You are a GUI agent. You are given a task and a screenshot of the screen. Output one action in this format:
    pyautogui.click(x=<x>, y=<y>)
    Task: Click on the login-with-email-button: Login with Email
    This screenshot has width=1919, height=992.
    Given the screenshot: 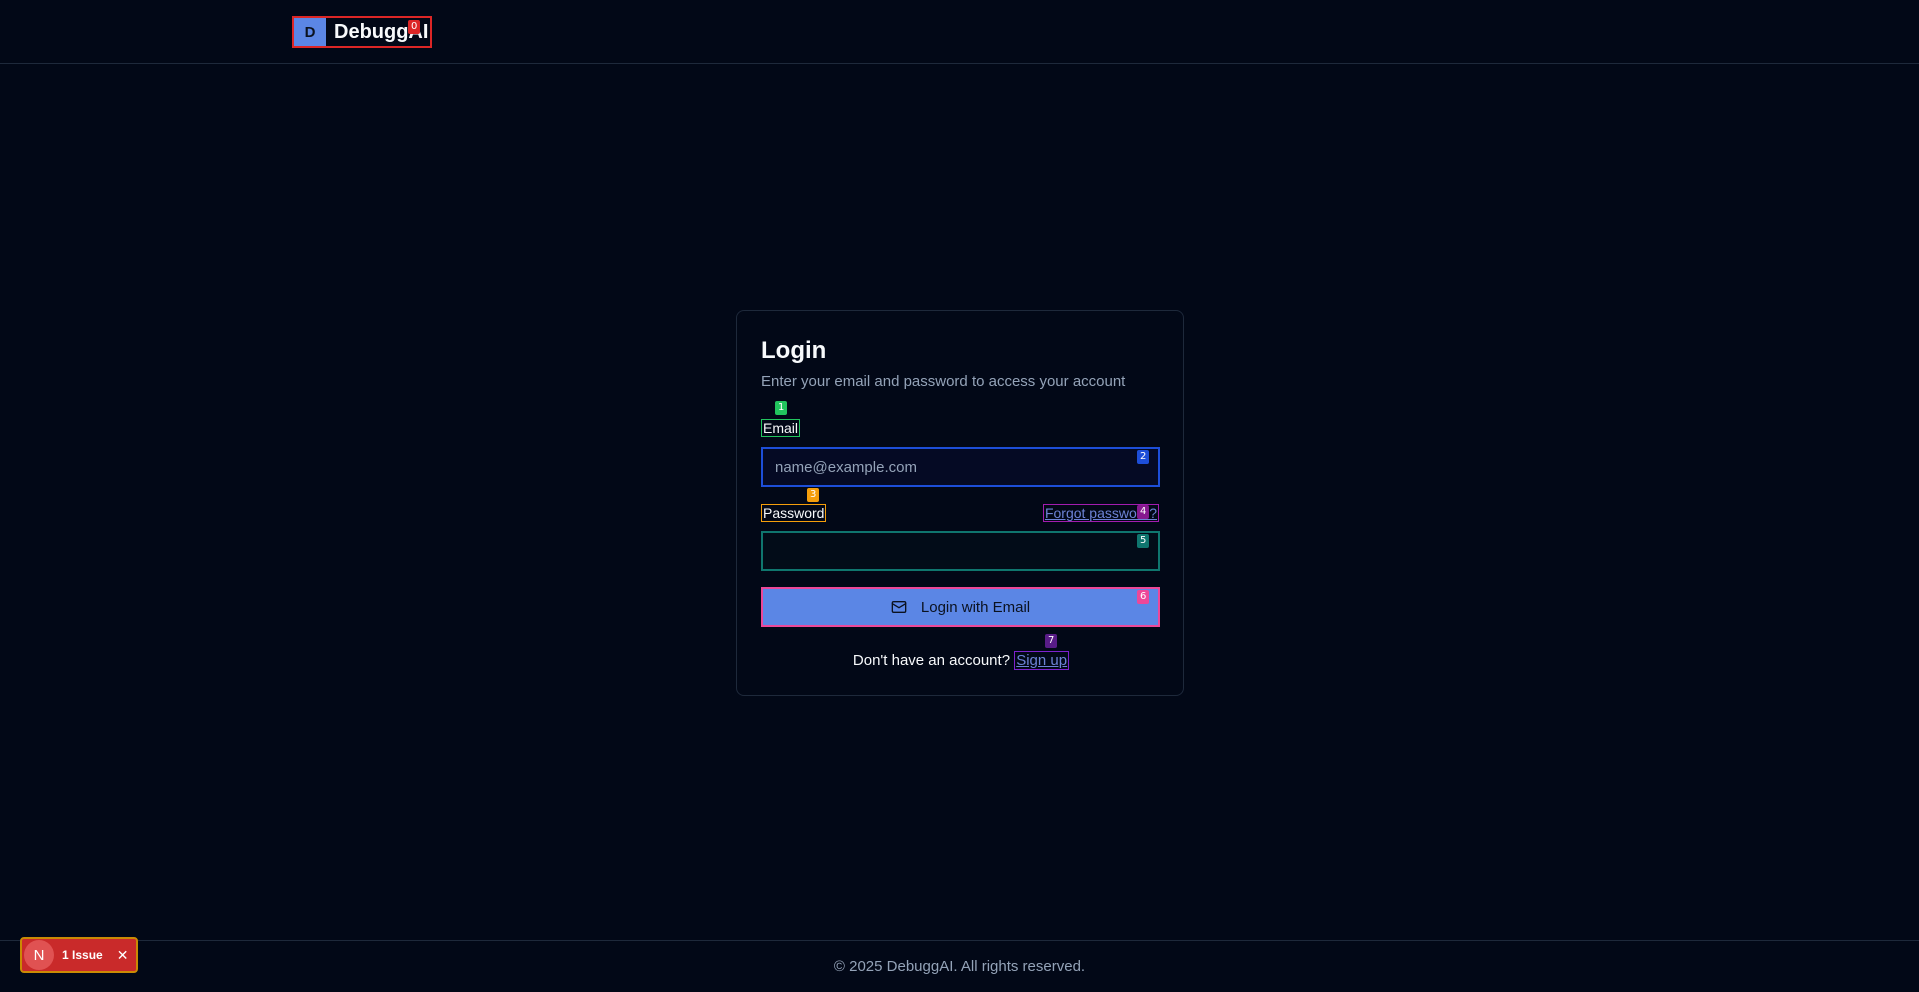 What is the action you would take?
    pyautogui.click(x=960, y=607)
    